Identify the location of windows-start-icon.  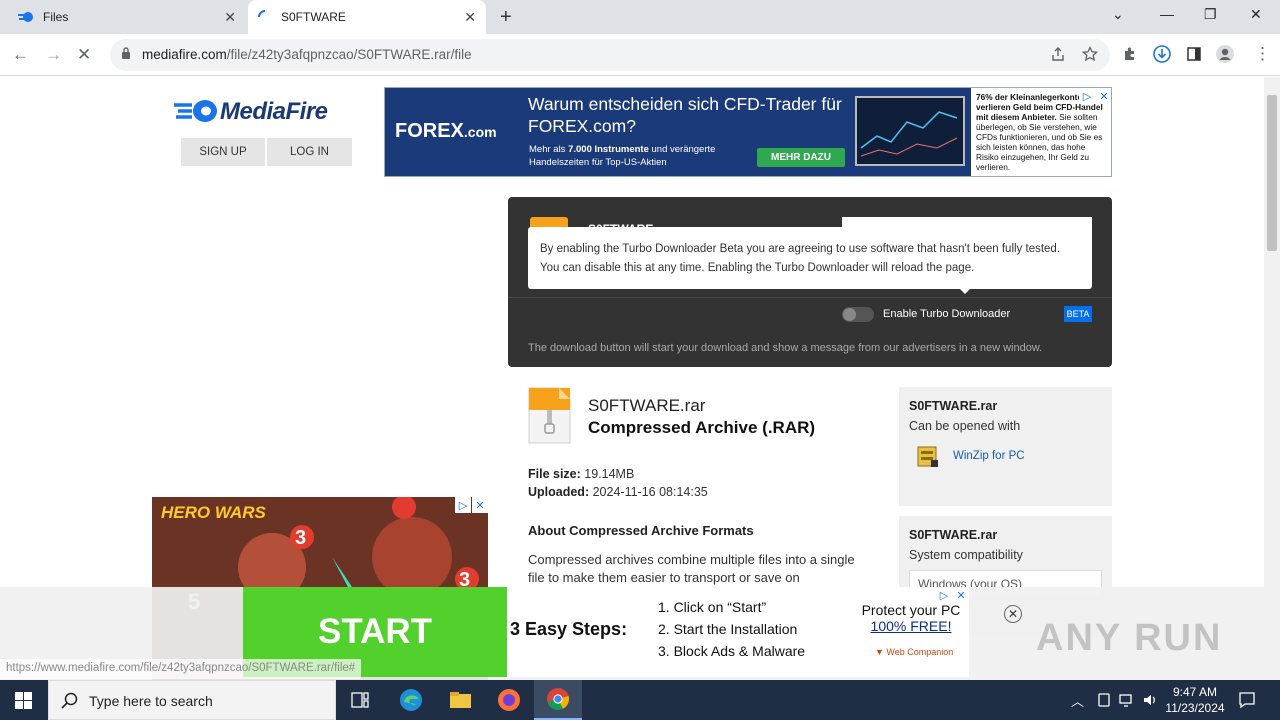
(23, 700).